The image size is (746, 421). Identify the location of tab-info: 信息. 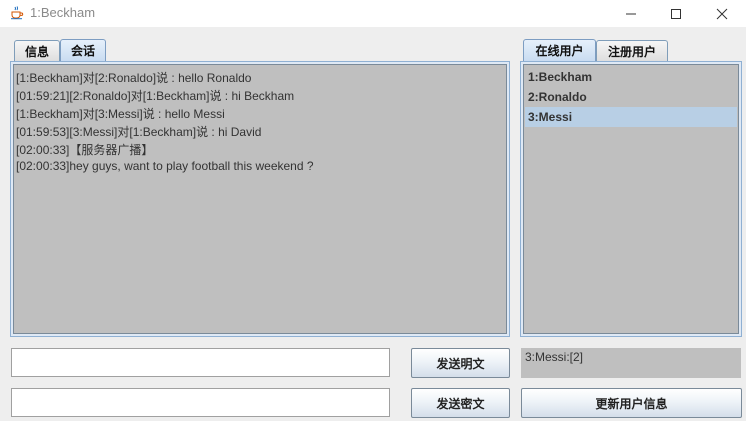
(37, 50).